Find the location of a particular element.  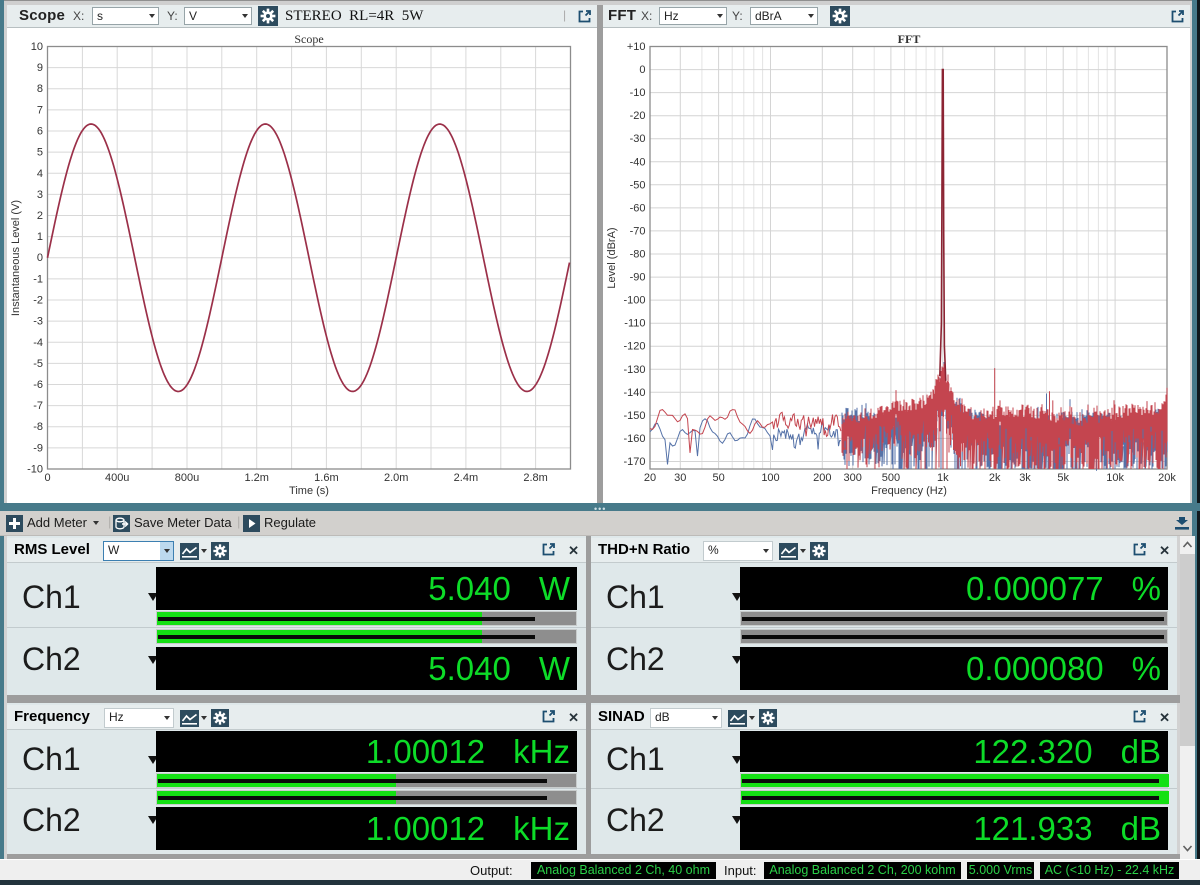

svg-text: +10 is located at coordinates (636, 47).